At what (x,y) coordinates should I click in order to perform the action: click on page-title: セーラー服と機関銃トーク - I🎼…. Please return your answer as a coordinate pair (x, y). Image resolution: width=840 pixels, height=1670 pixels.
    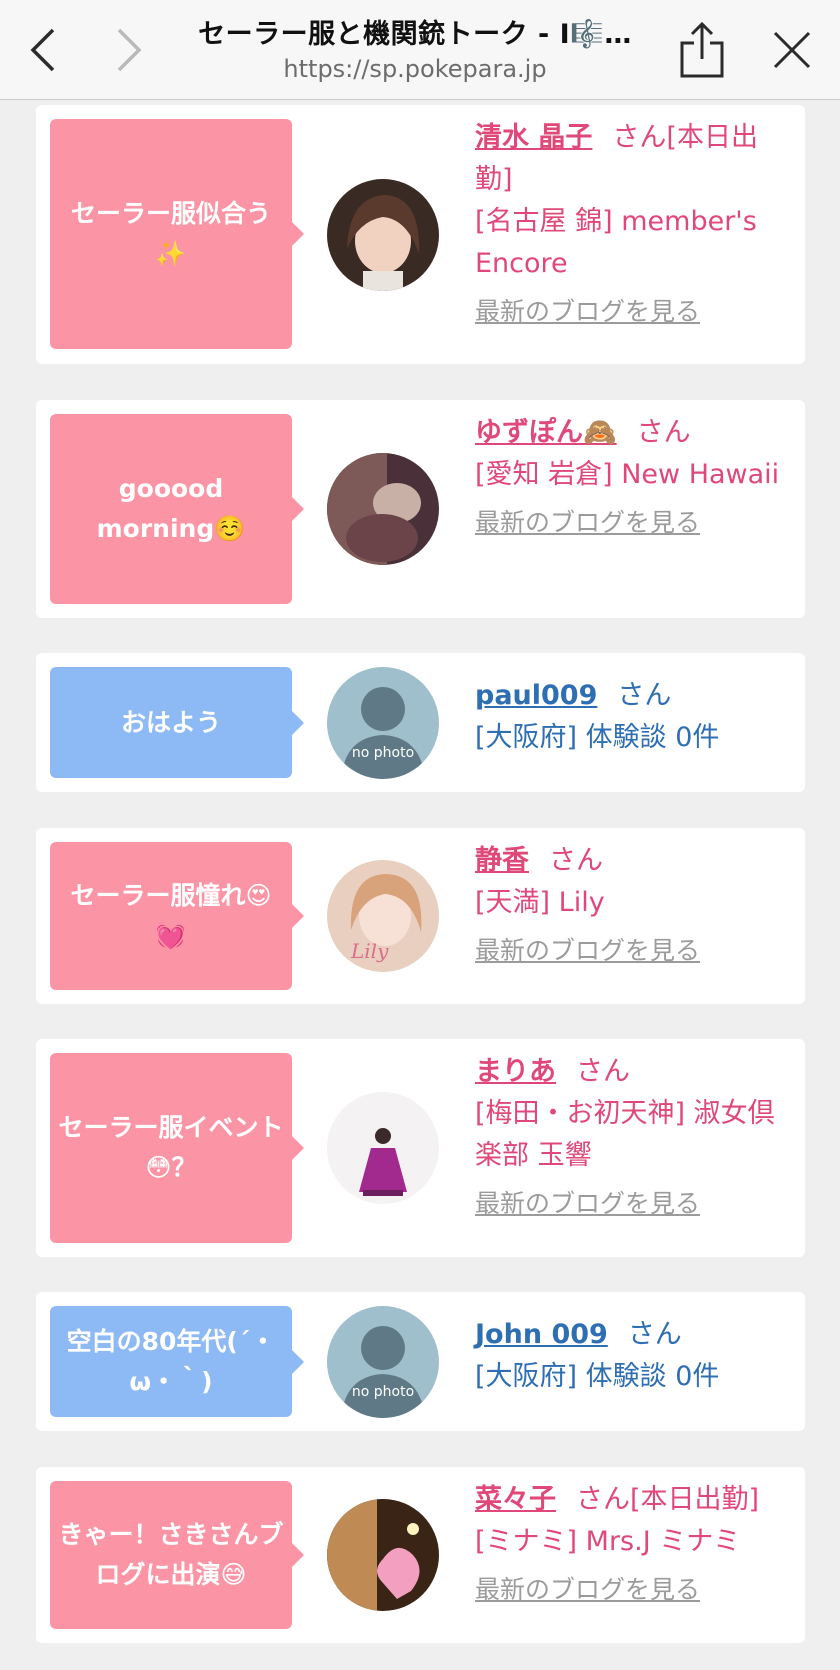
    Looking at the image, I should click on (415, 34).